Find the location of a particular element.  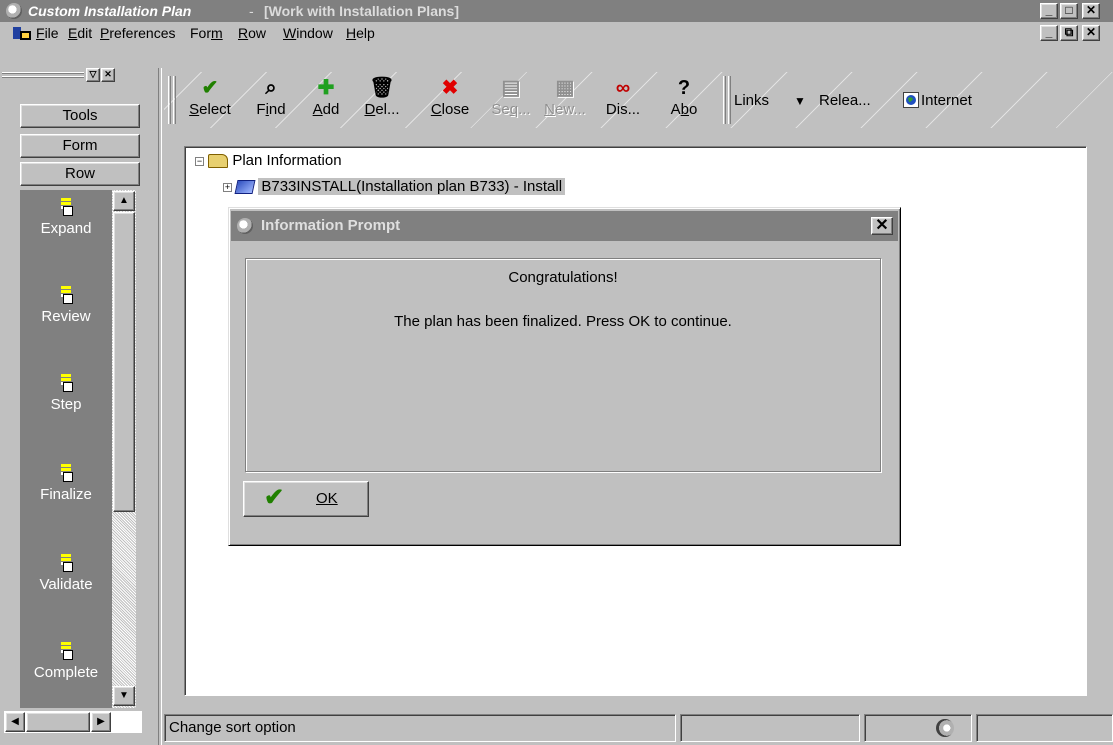

row-action-finalize: Finalize is located at coordinates (66, 483).